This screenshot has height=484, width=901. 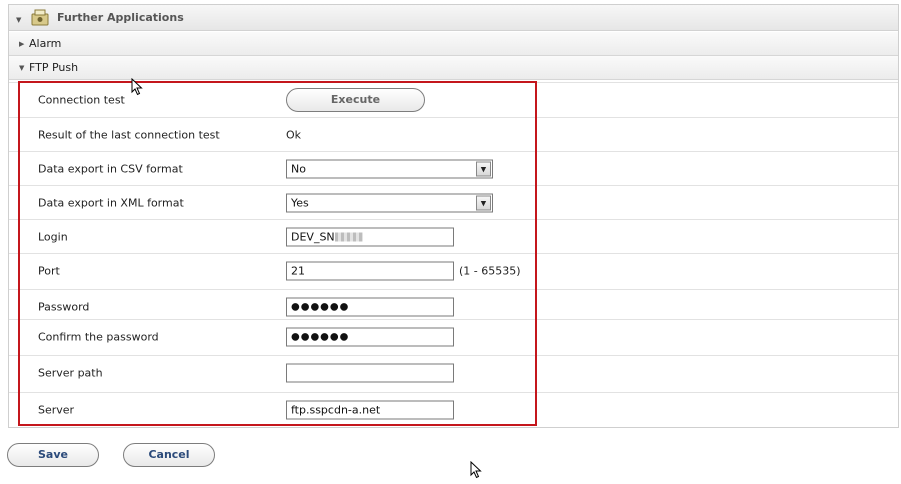 What do you see at coordinates (53, 455) in the screenshot?
I see `save-button: Save` at bounding box center [53, 455].